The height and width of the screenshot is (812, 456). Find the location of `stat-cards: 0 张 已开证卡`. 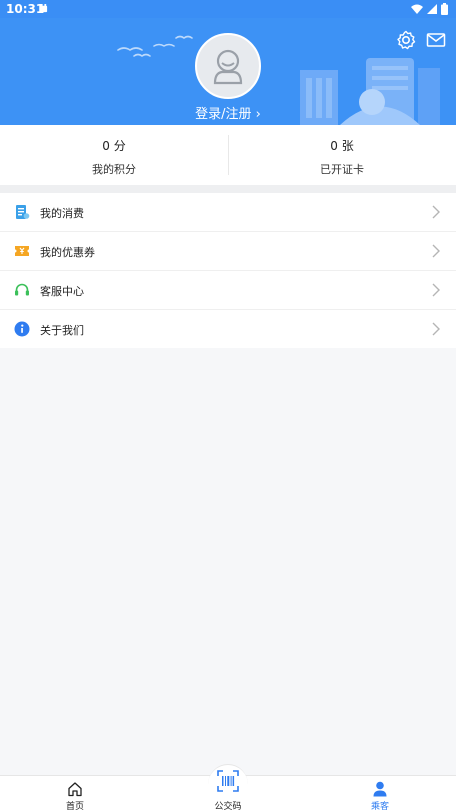

stat-cards: 0 张 已开证卡 is located at coordinates (342, 155).